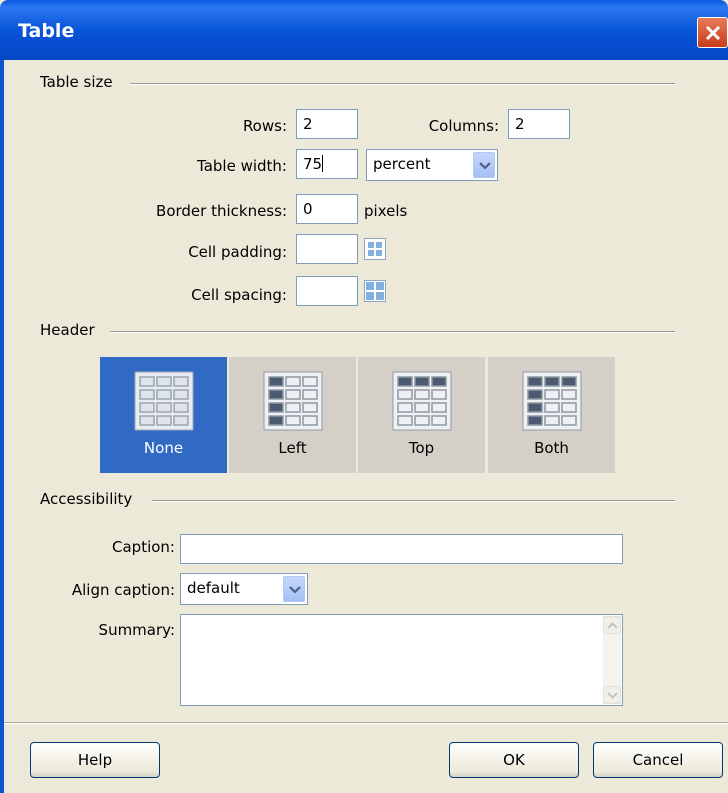 The height and width of the screenshot is (793, 728). I want to click on cell-padding-label: Cell padding:, so click(237, 252).